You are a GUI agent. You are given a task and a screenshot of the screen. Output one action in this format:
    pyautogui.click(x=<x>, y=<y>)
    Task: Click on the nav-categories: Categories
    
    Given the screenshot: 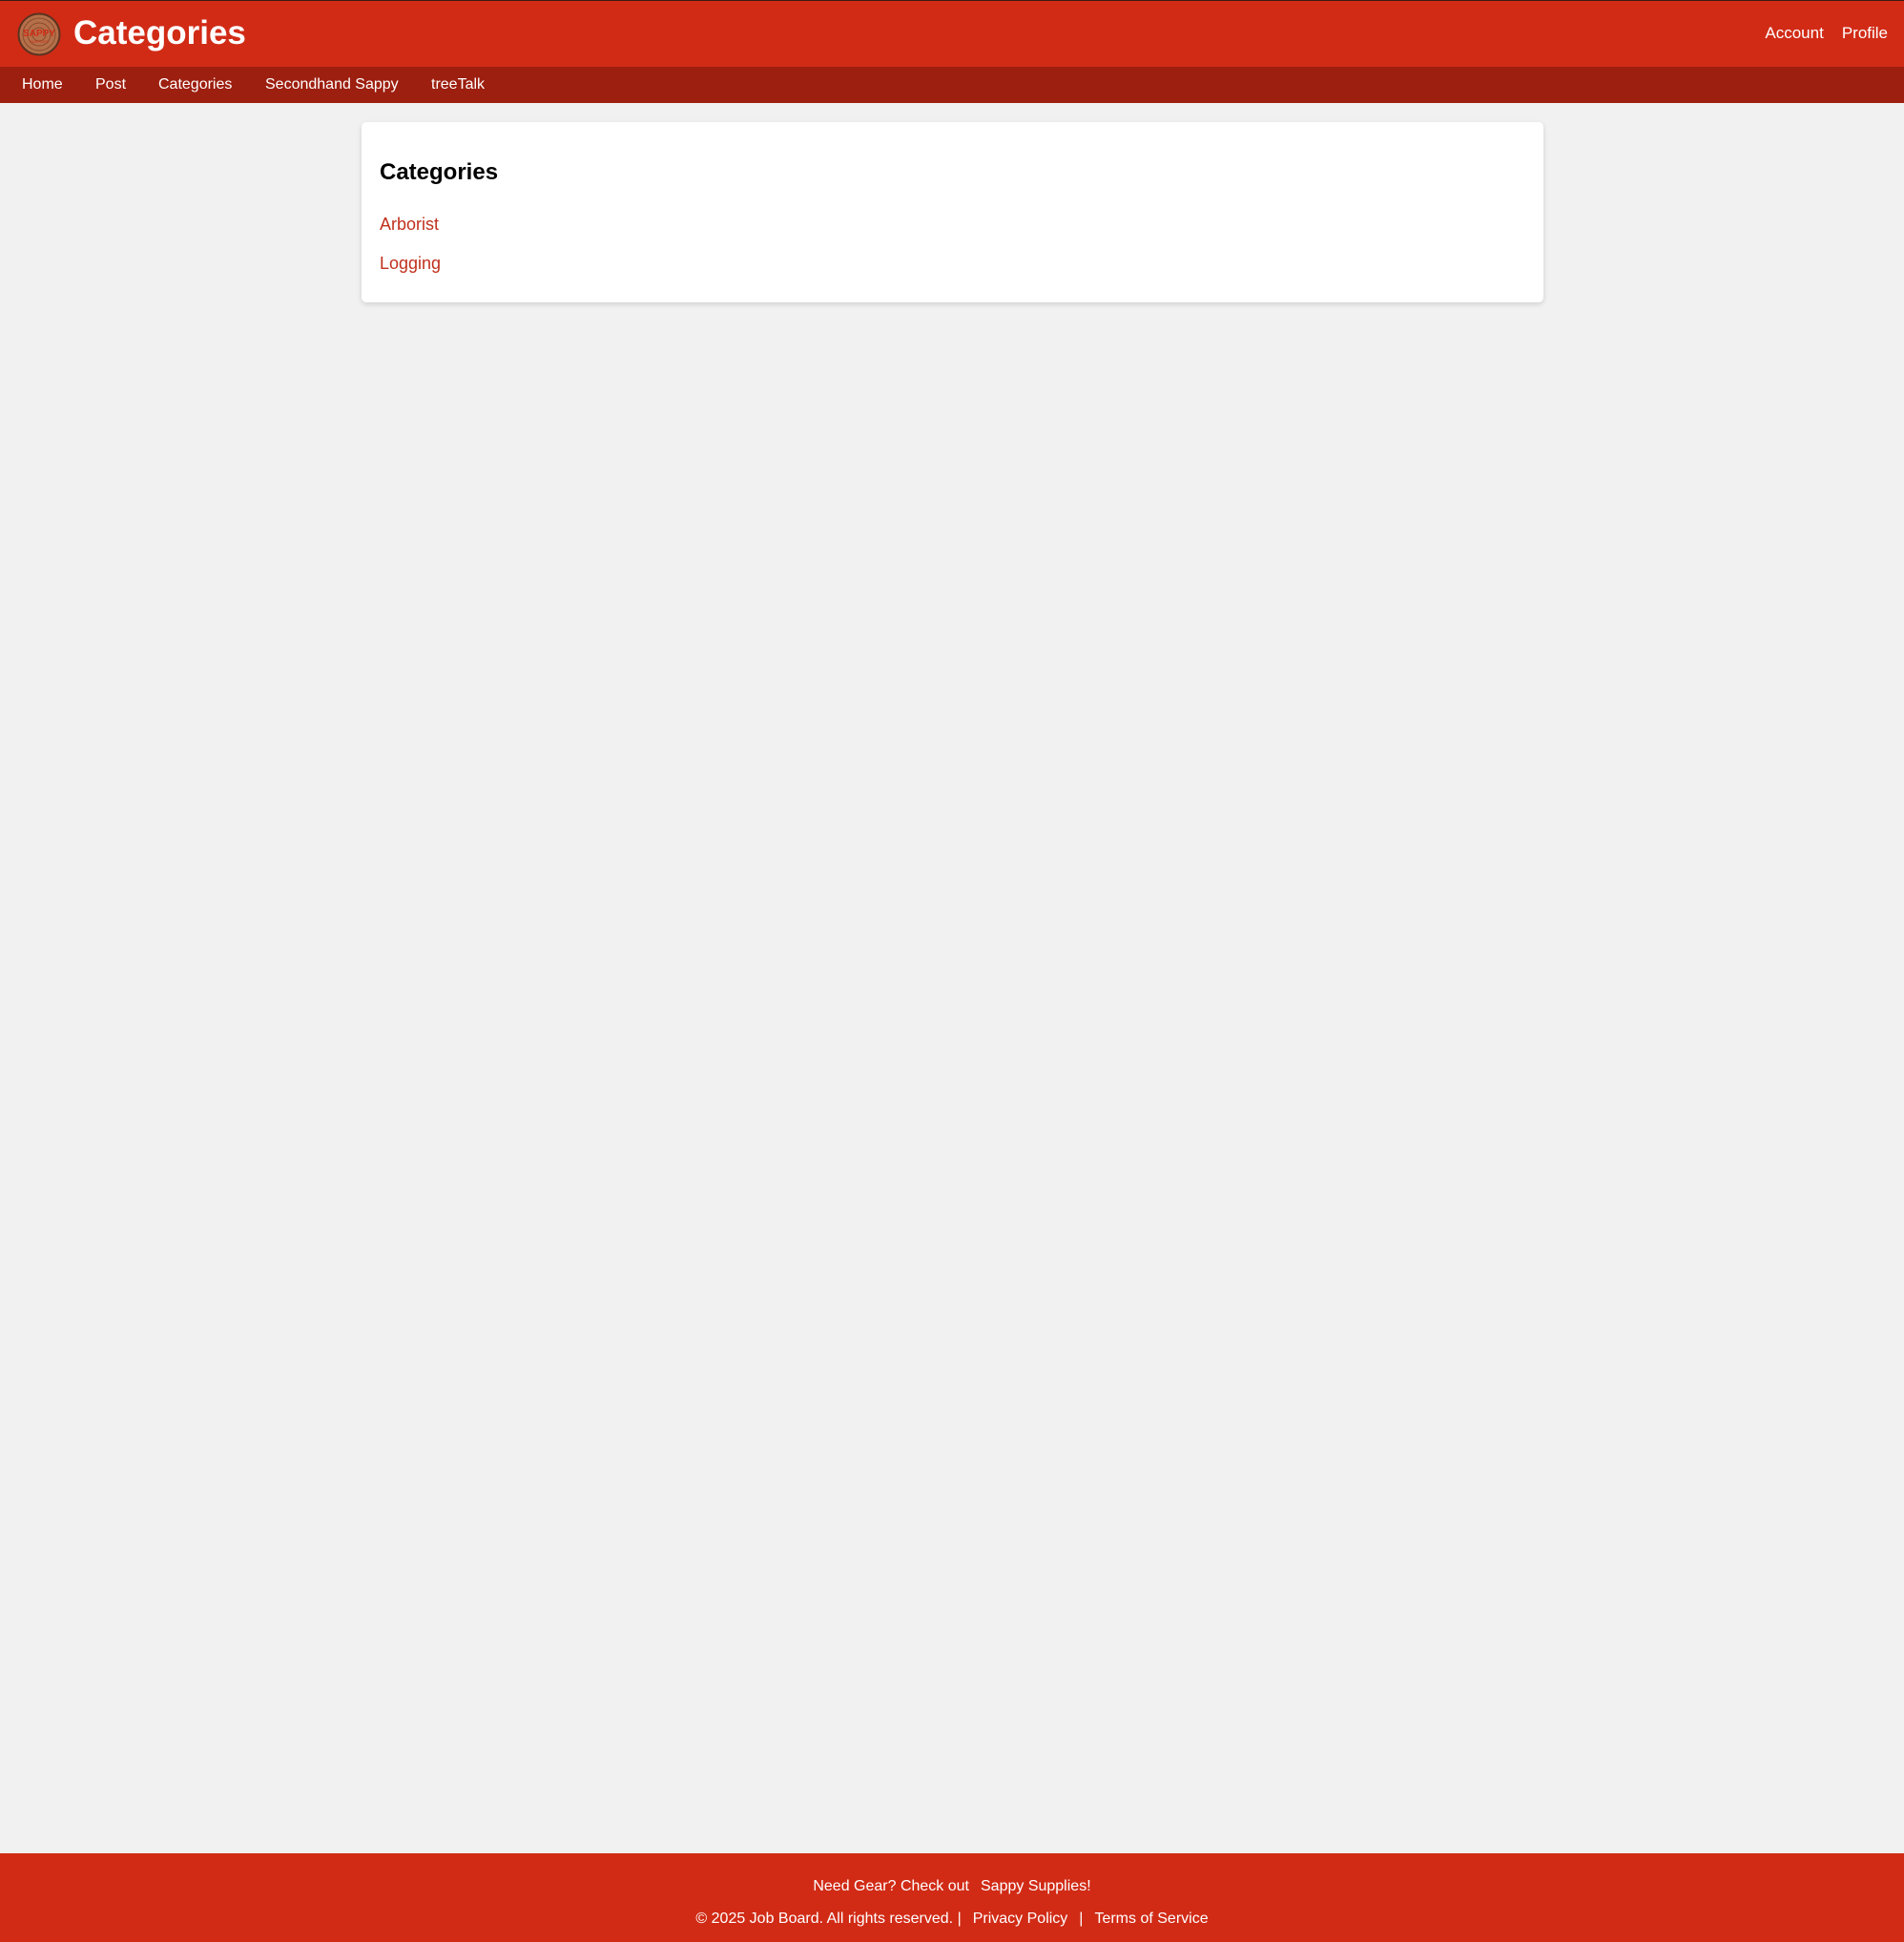 What is the action you would take?
    pyautogui.click(x=195, y=84)
    